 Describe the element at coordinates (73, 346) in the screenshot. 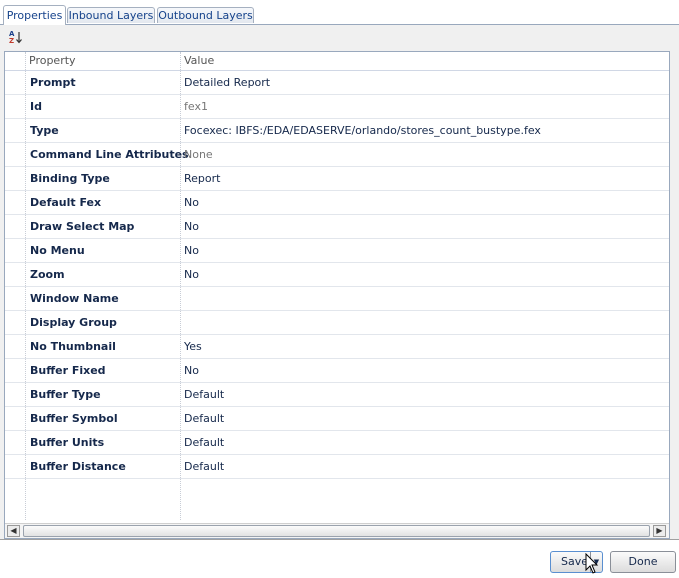

I see `property-name: No Thumbnail` at that location.